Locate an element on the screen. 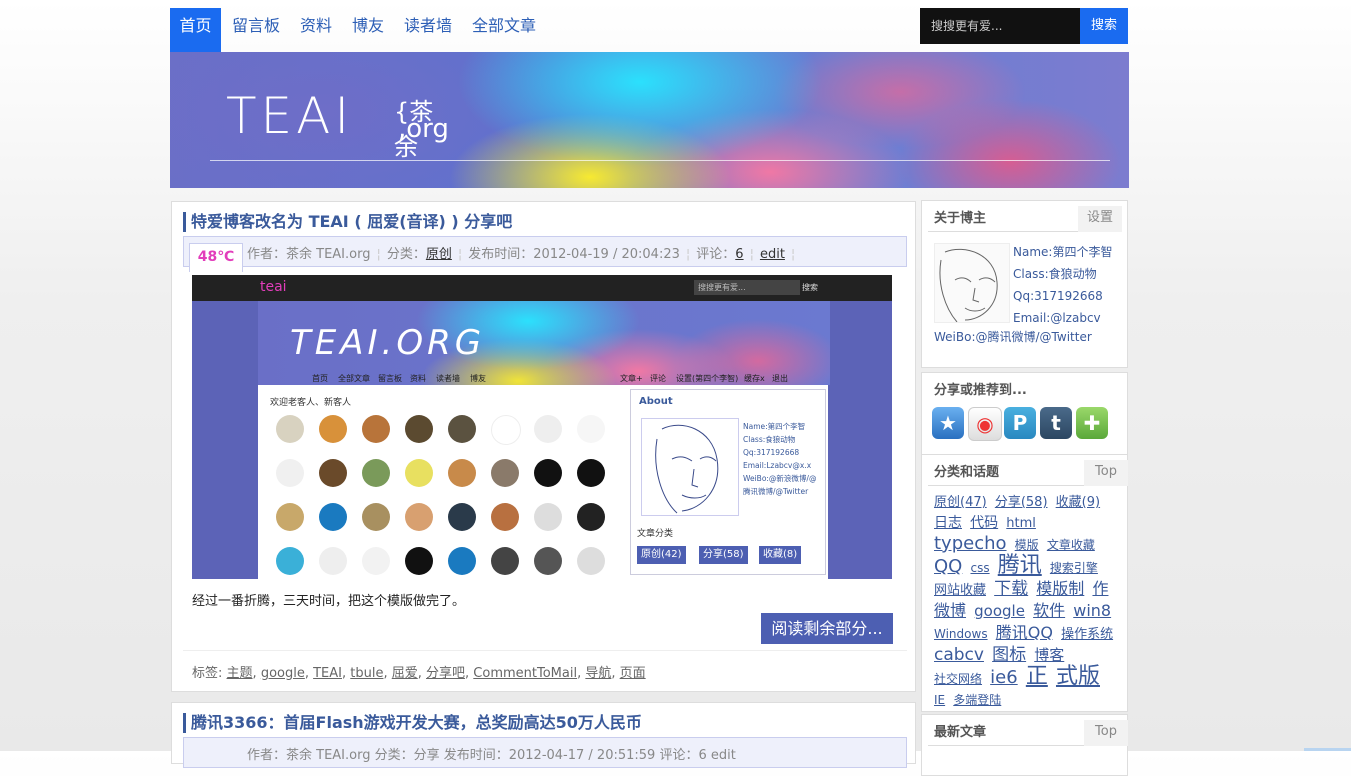  nav-reader-wall: 读者墙 is located at coordinates (428, 26).